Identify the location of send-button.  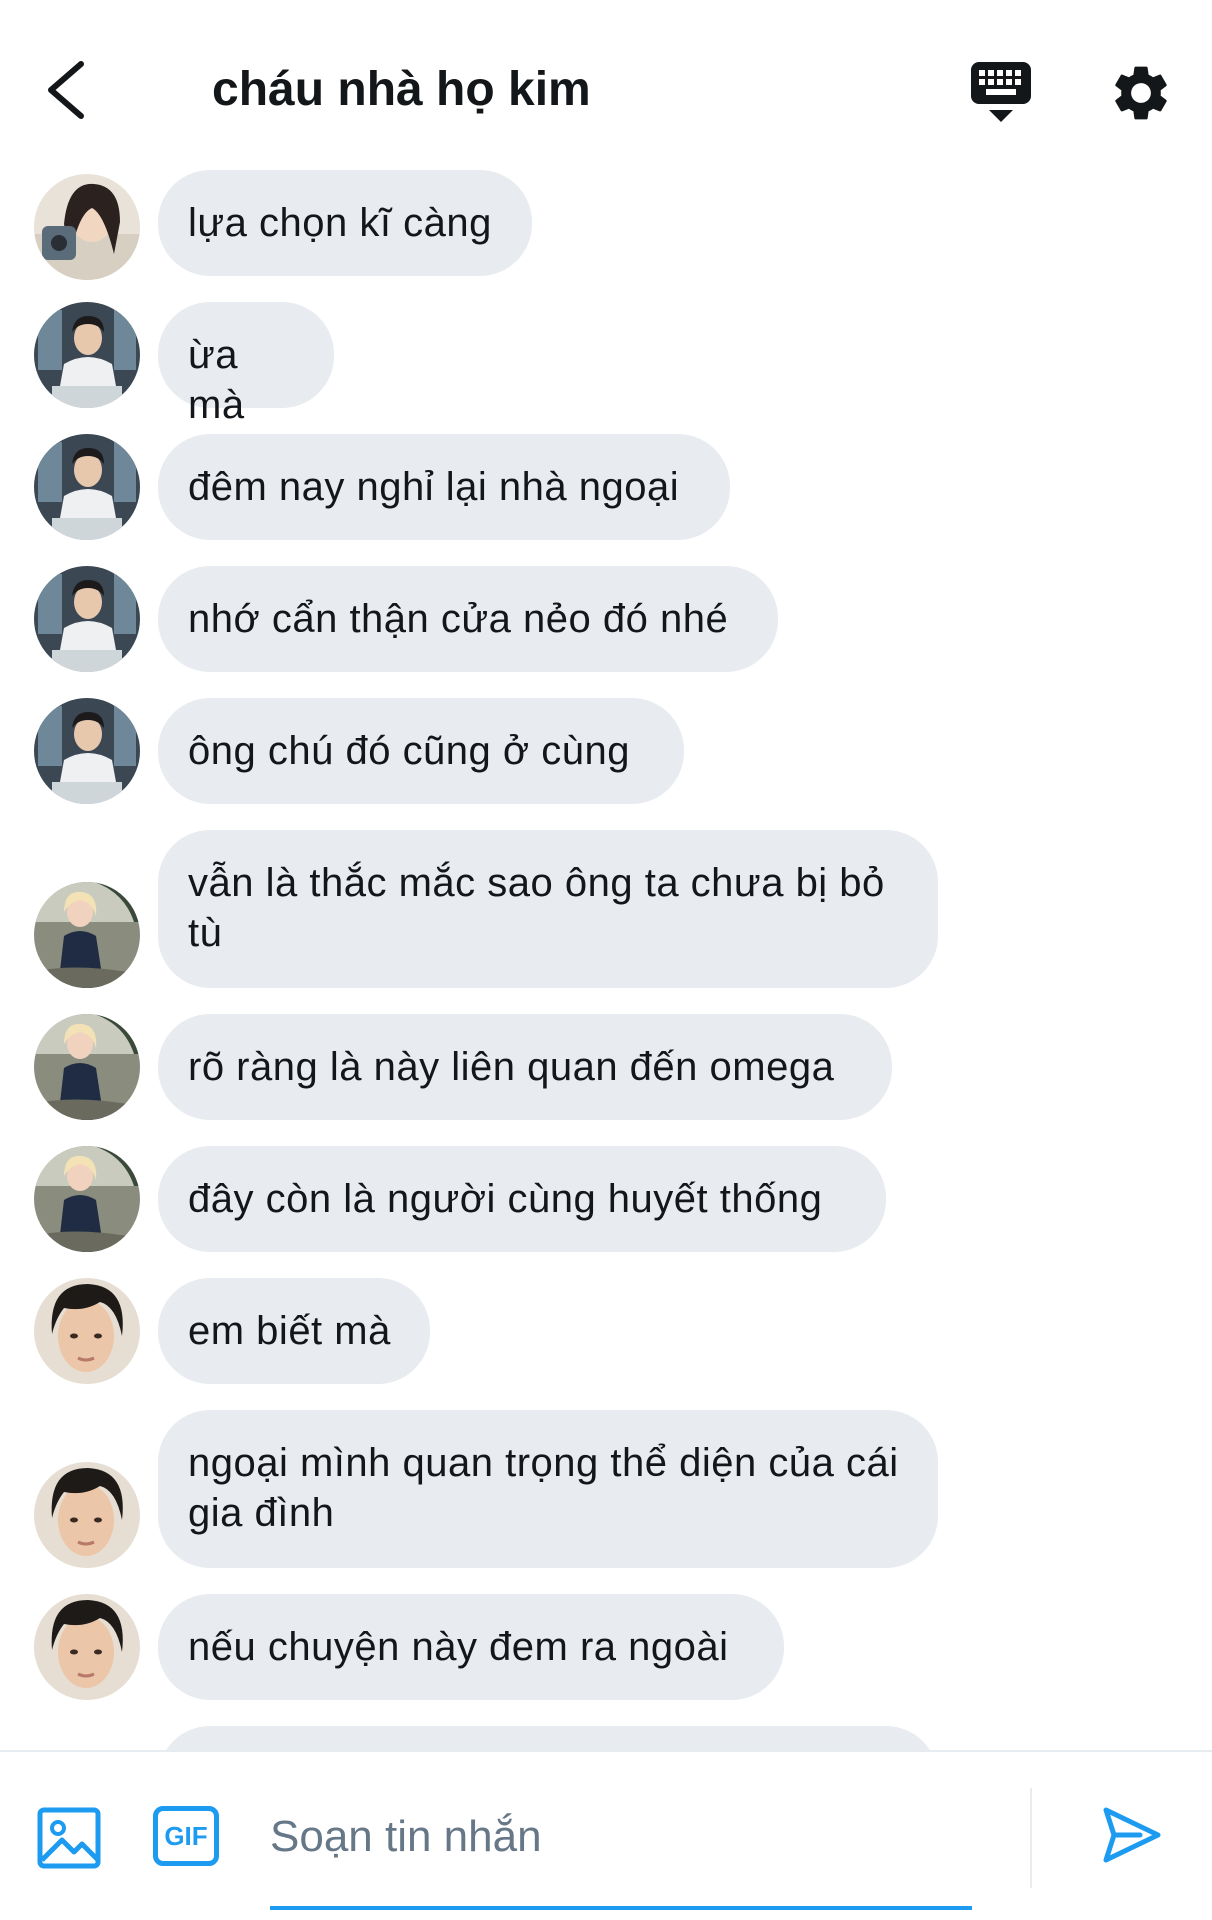
(1131, 1835).